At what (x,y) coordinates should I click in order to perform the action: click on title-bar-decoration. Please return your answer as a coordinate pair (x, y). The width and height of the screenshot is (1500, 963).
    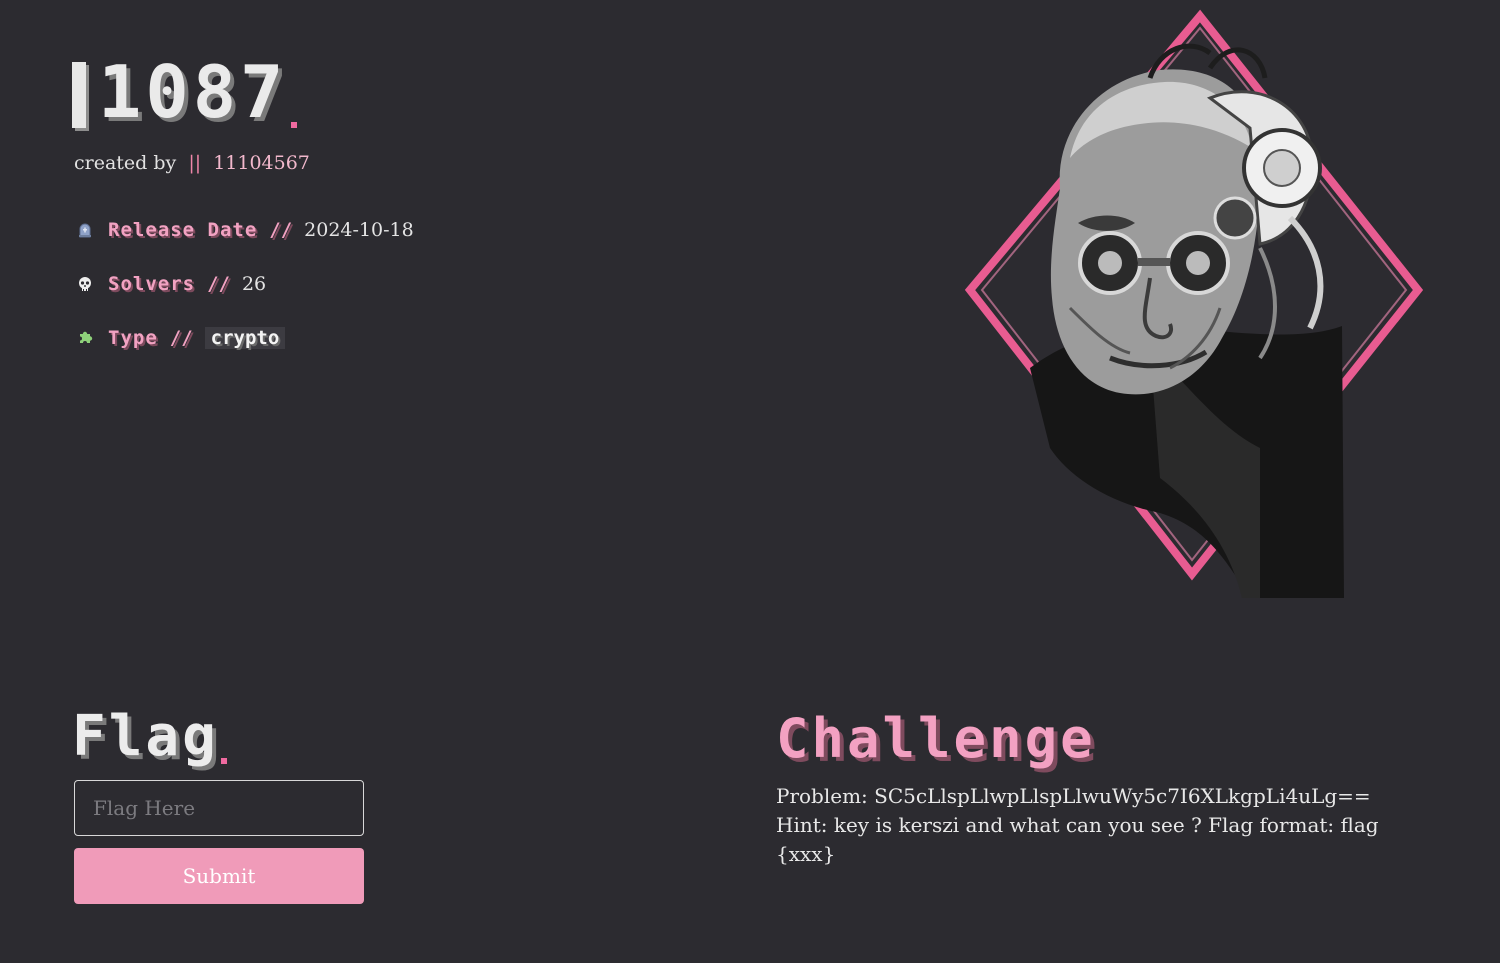
    Looking at the image, I should click on (79, 95).